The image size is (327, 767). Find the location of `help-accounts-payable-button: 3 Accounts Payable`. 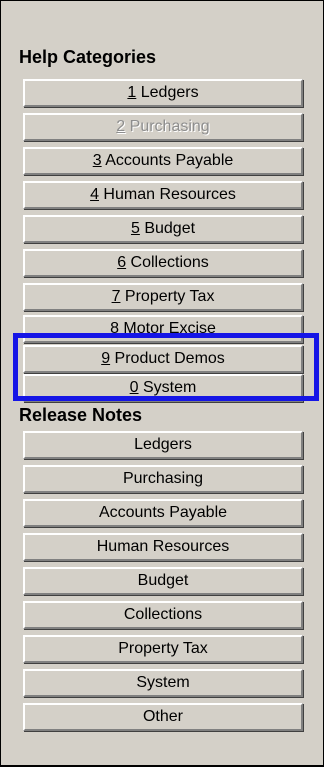

help-accounts-payable-button: 3 Accounts Payable is located at coordinates (163, 161).